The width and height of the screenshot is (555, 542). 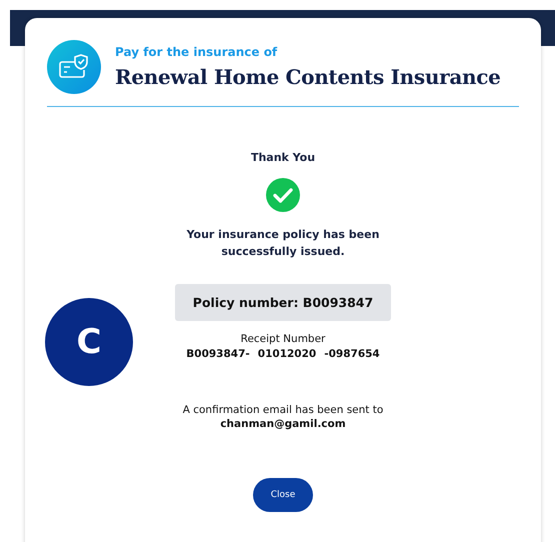 I want to click on thank-you-heading: Thank You, so click(x=283, y=157).